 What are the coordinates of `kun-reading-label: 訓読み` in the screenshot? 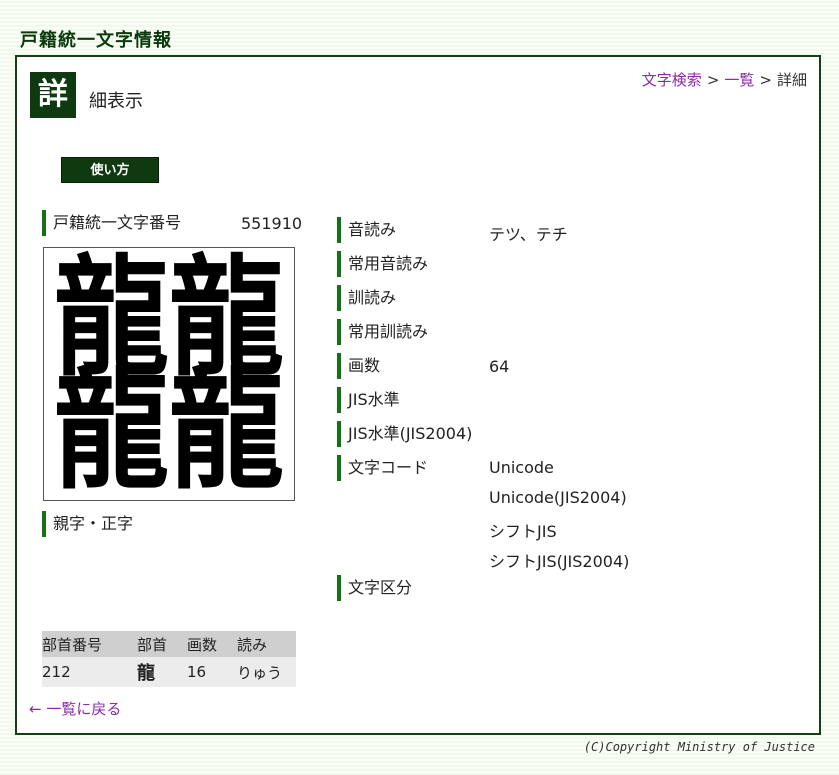 It's located at (366, 298).